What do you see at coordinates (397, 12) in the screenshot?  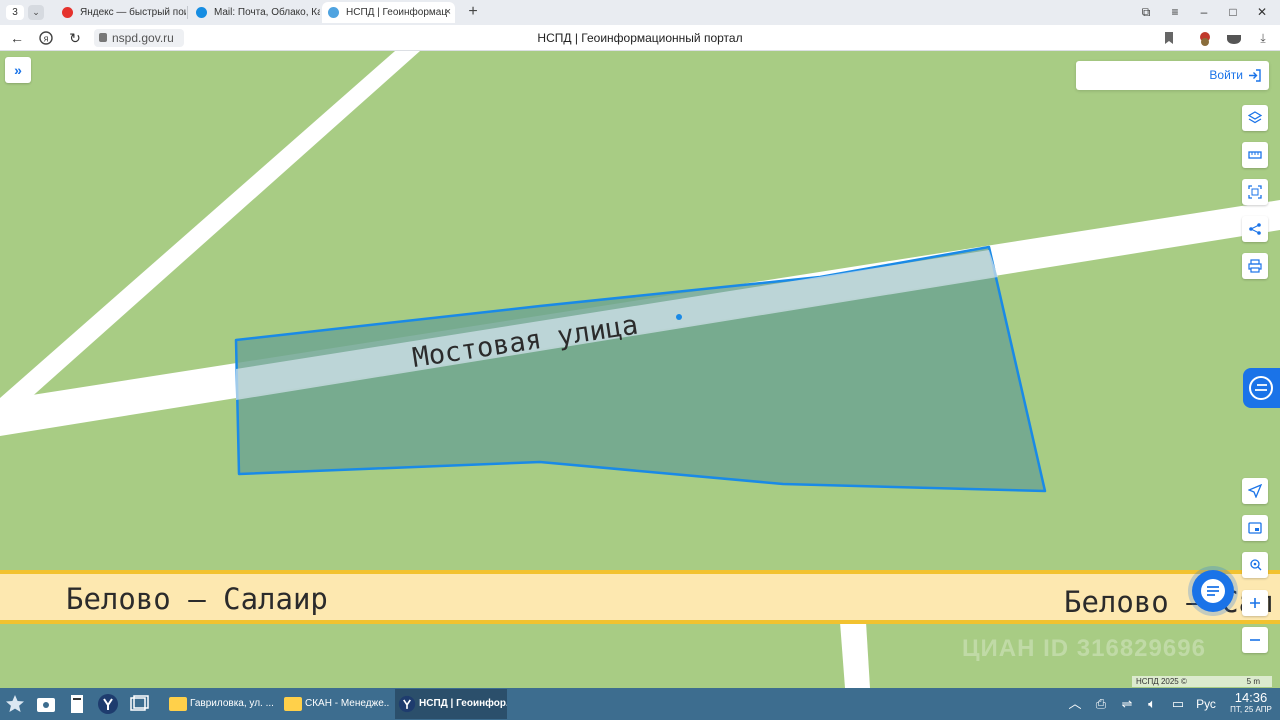 I see `tab-label: НСПД | Геоинформац` at bounding box center [397, 12].